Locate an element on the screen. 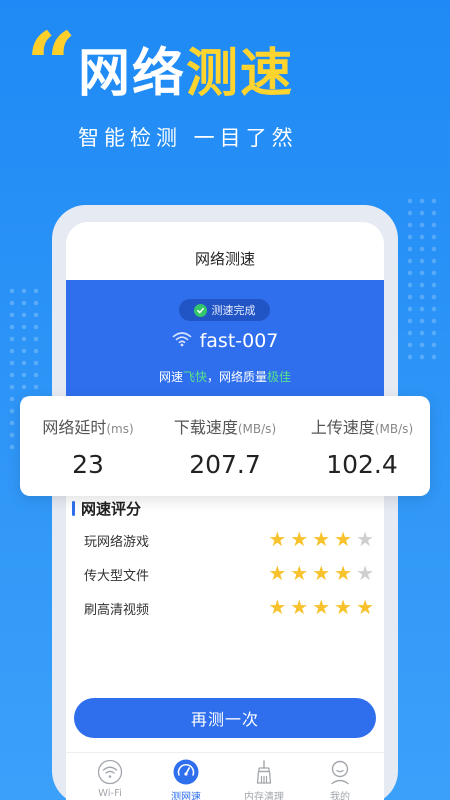  wifi-name-row: fast-007 is located at coordinates (225, 341).